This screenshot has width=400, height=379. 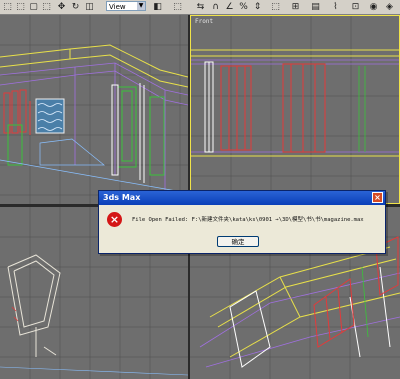 I want to click on align-icon: ⊞, so click(x=295, y=6).